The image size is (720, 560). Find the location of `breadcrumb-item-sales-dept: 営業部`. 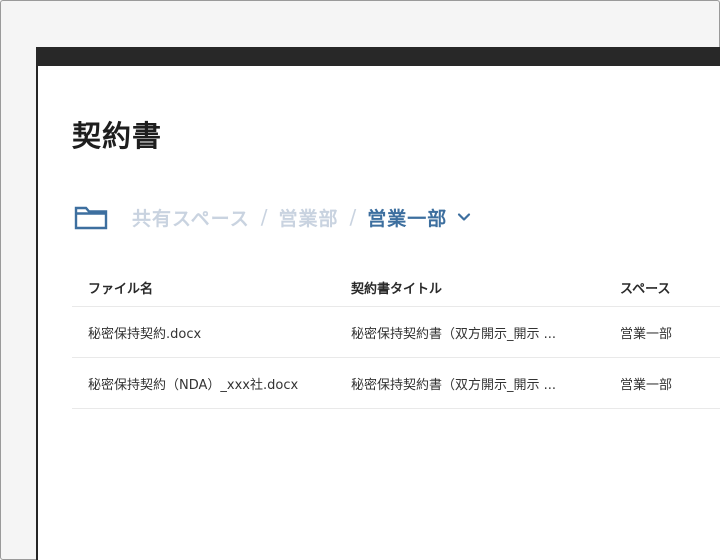

breadcrumb-item-sales-dept: 営業部 is located at coordinates (308, 217).